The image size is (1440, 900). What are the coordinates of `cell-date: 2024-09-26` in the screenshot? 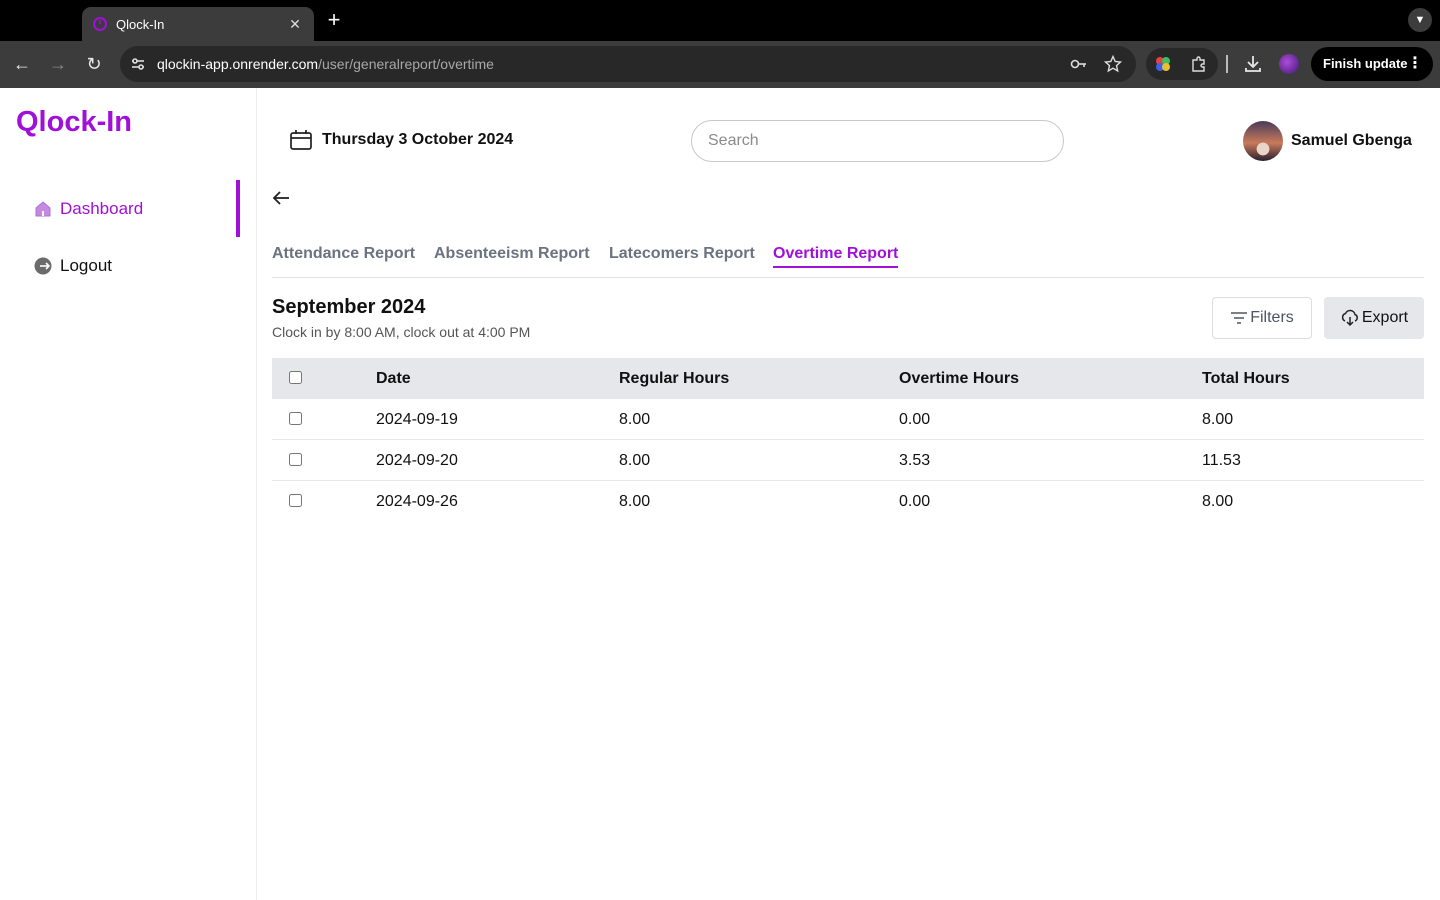 It's located at (417, 501).